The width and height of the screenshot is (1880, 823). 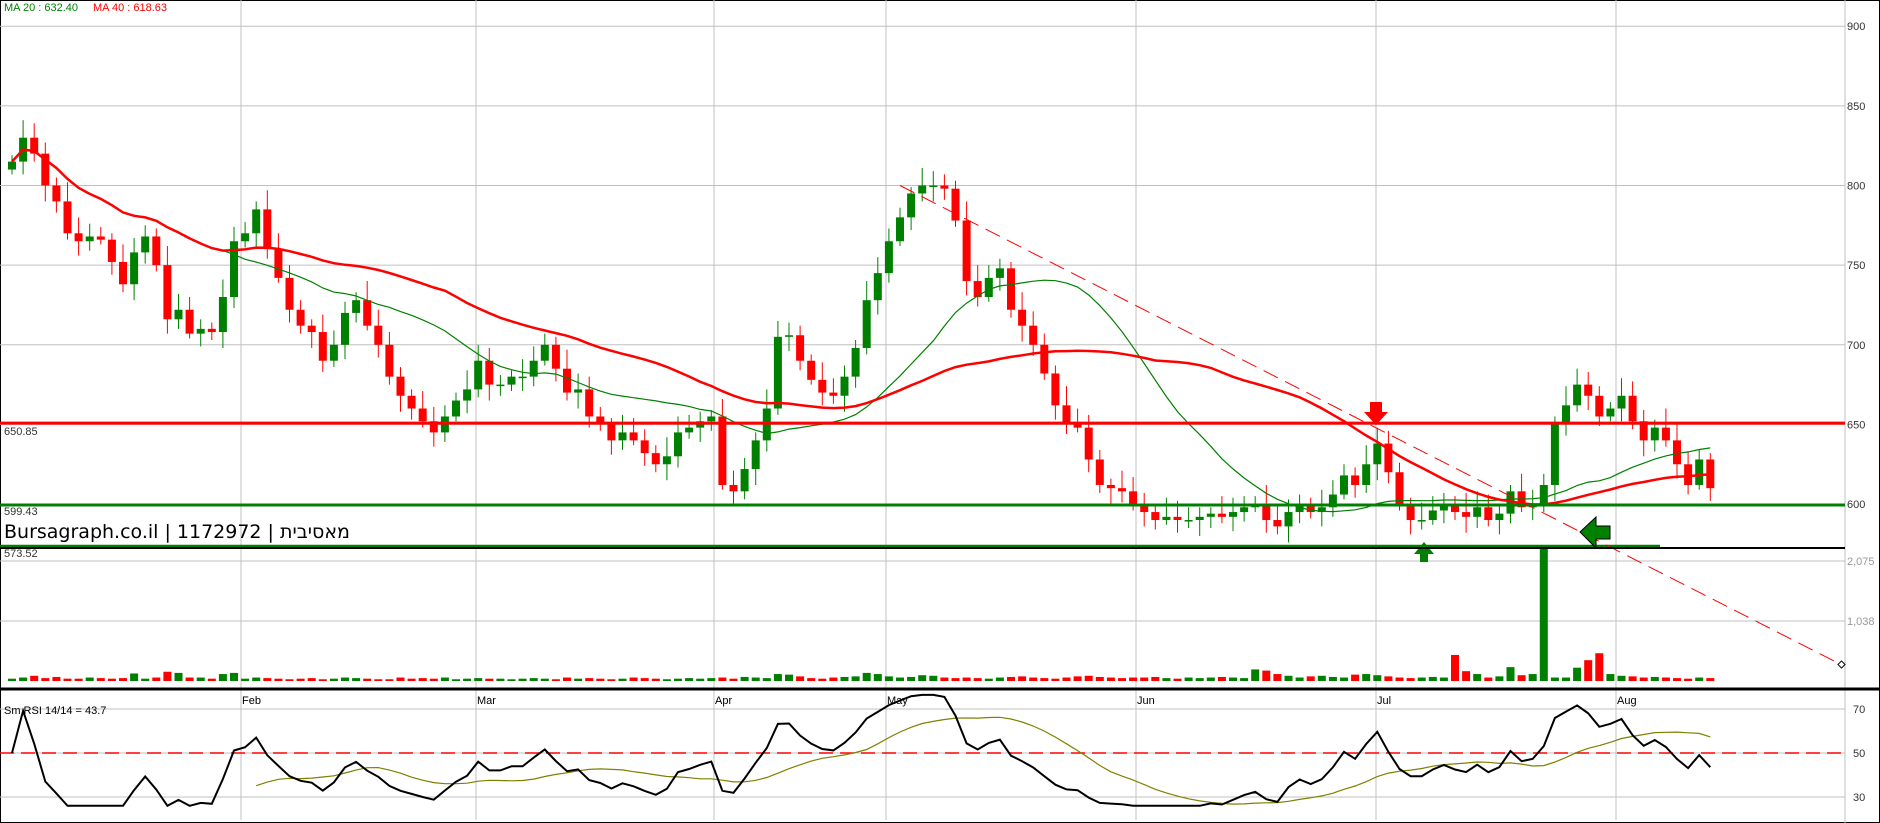 What do you see at coordinates (55, 711) in the screenshot?
I see `rsi-label: Sm.RSI 14/14 = 43.7` at bounding box center [55, 711].